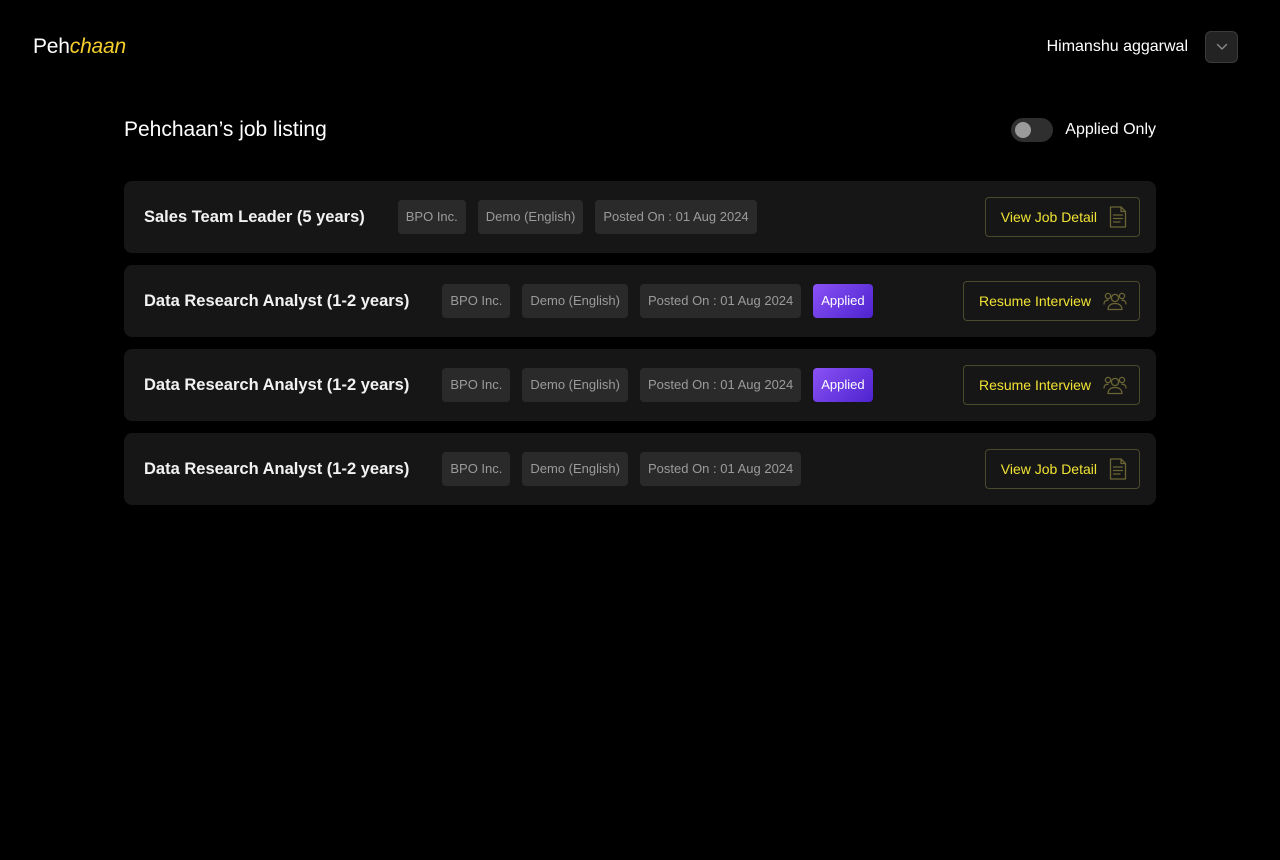 The width and height of the screenshot is (1280, 860). I want to click on job-title: Sales Team Leader (5 years), so click(254, 216).